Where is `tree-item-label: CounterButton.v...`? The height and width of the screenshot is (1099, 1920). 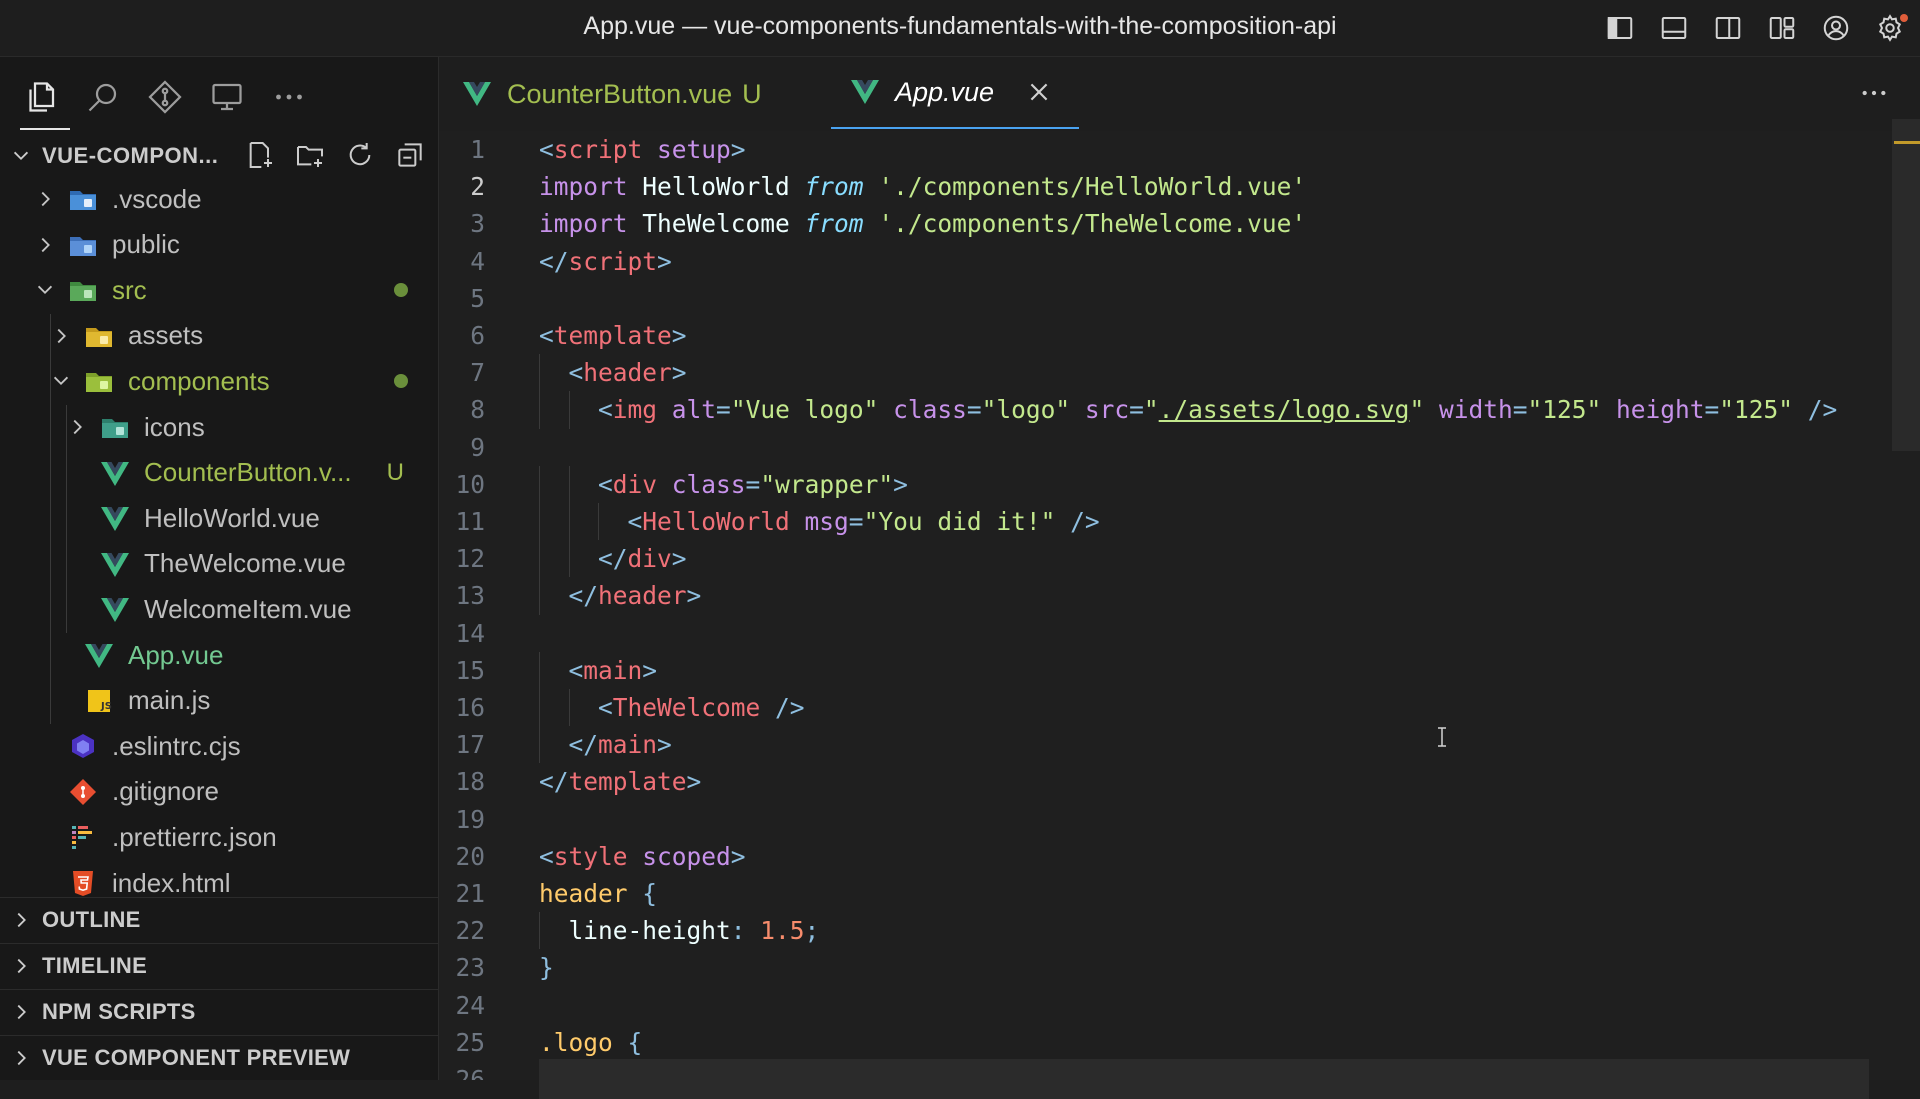 tree-item-label: CounterButton.v... is located at coordinates (248, 472).